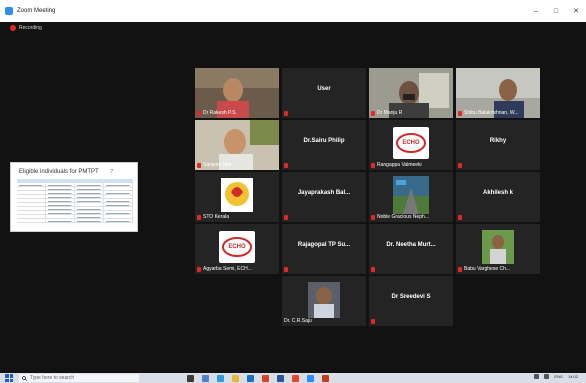 This screenshot has width=586, height=383. I want to click on minimize-button: –, so click(536, 11).